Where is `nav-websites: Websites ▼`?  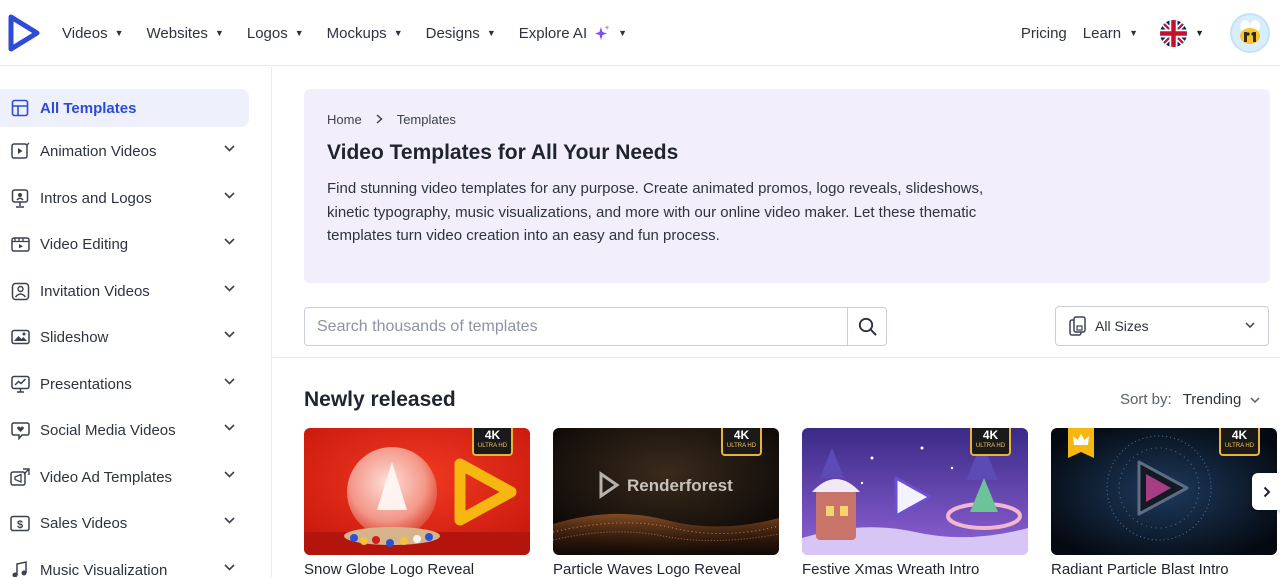
nav-websites: Websites ▼ is located at coordinates (185, 33).